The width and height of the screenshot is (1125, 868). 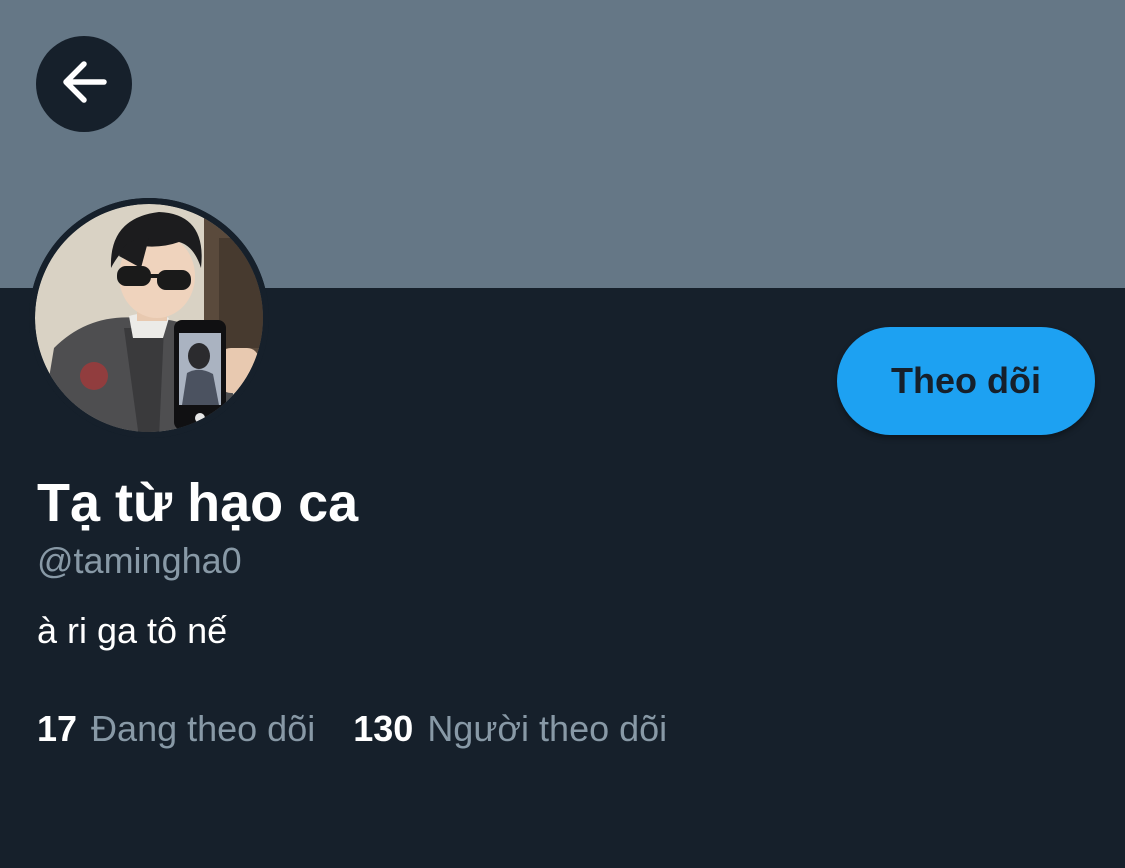 I want to click on arrow-left-icon, so click(x=84, y=84).